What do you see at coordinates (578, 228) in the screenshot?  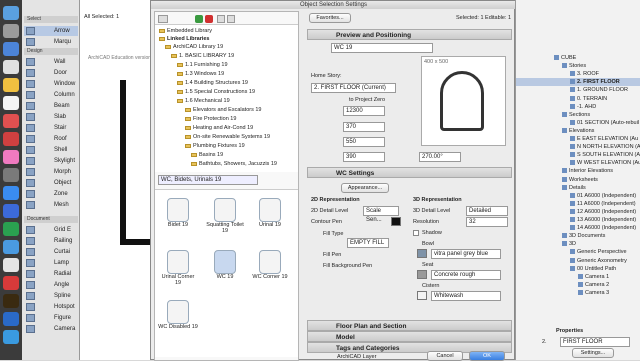 I see `navigator-item: 14 A6000 (Independent)` at bounding box center [578, 228].